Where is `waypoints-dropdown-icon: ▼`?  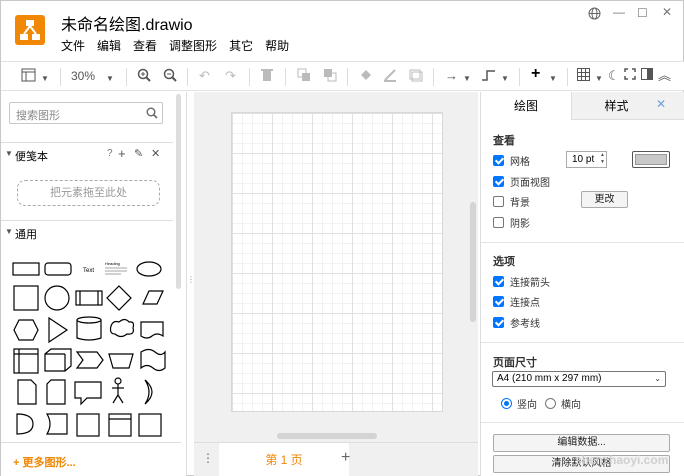 waypoints-dropdown-icon: ▼ is located at coordinates (505, 79).